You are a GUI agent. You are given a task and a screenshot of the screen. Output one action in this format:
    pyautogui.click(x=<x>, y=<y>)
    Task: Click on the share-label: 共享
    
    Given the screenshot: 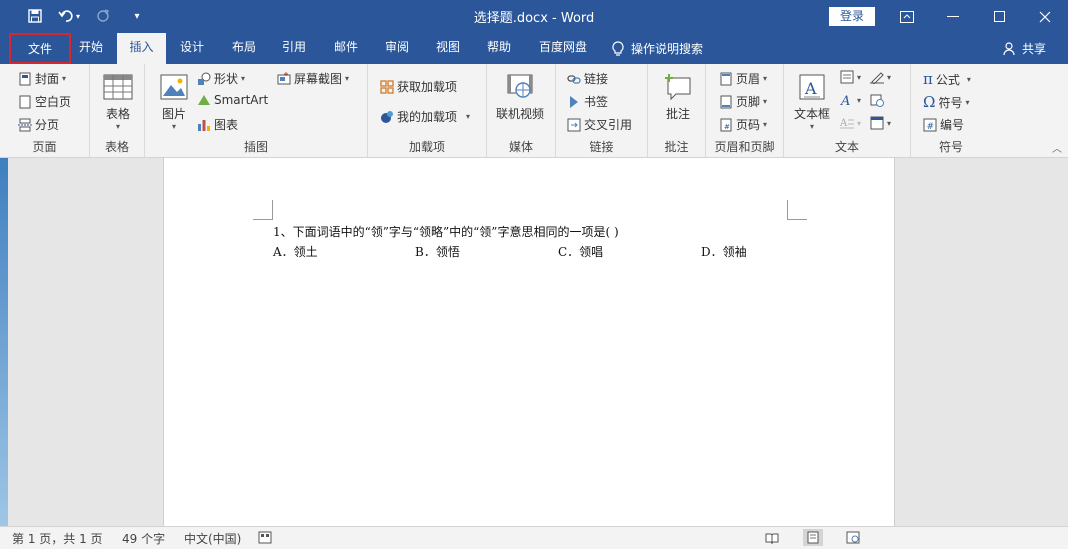 What is the action you would take?
    pyautogui.click(x=1033, y=48)
    